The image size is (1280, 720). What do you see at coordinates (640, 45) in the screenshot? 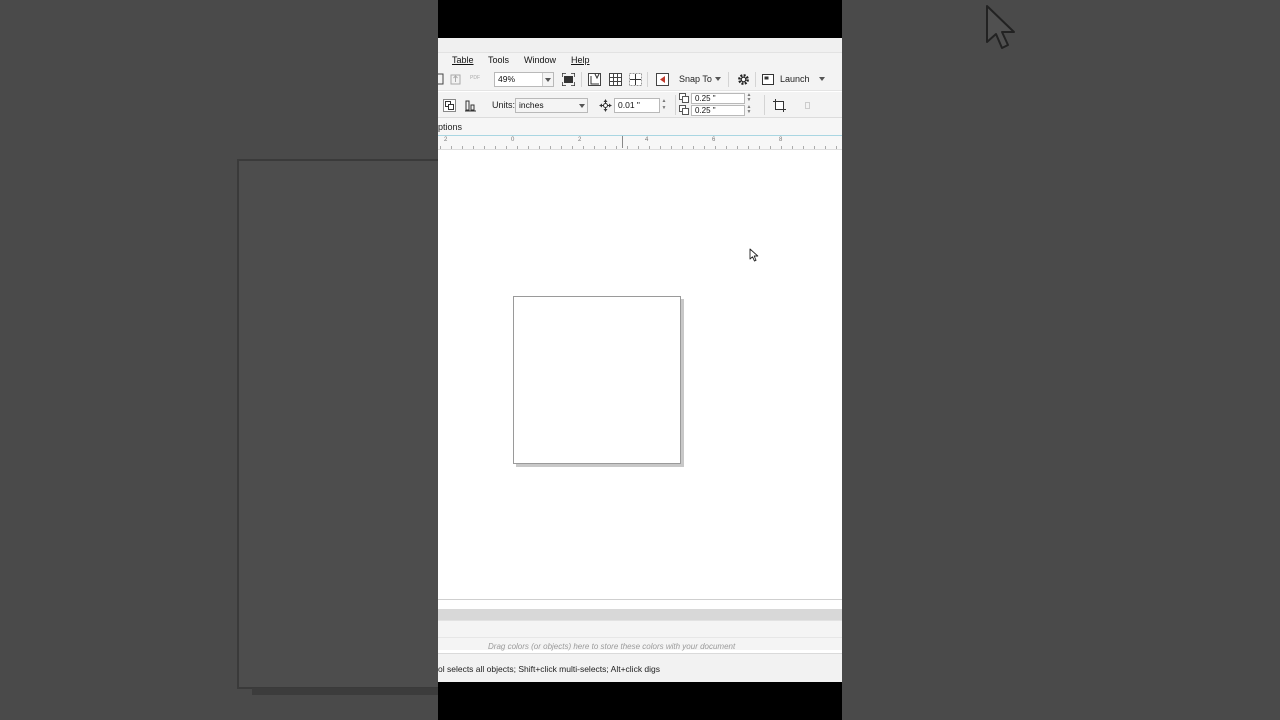
I see `title-bar` at bounding box center [640, 45].